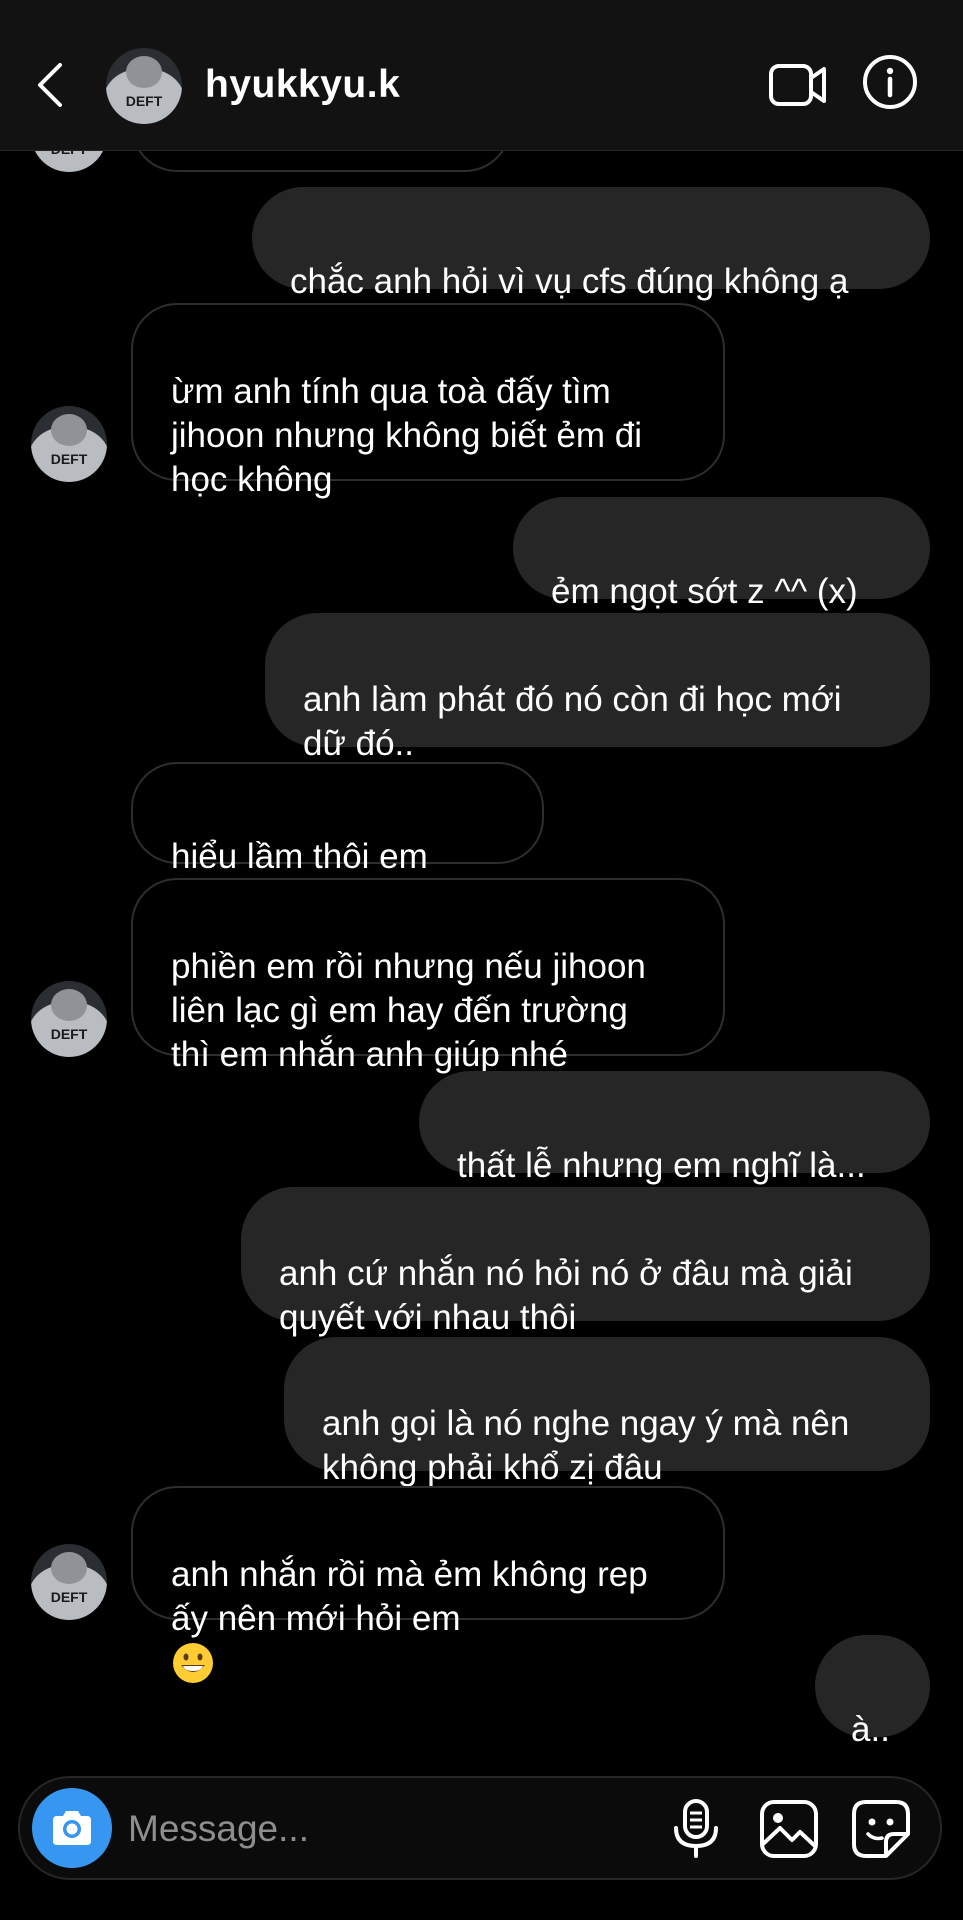 The height and width of the screenshot is (1920, 963). I want to click on message-text: ẻm ngọt sớt z ^^ (x), so click(704, 591).